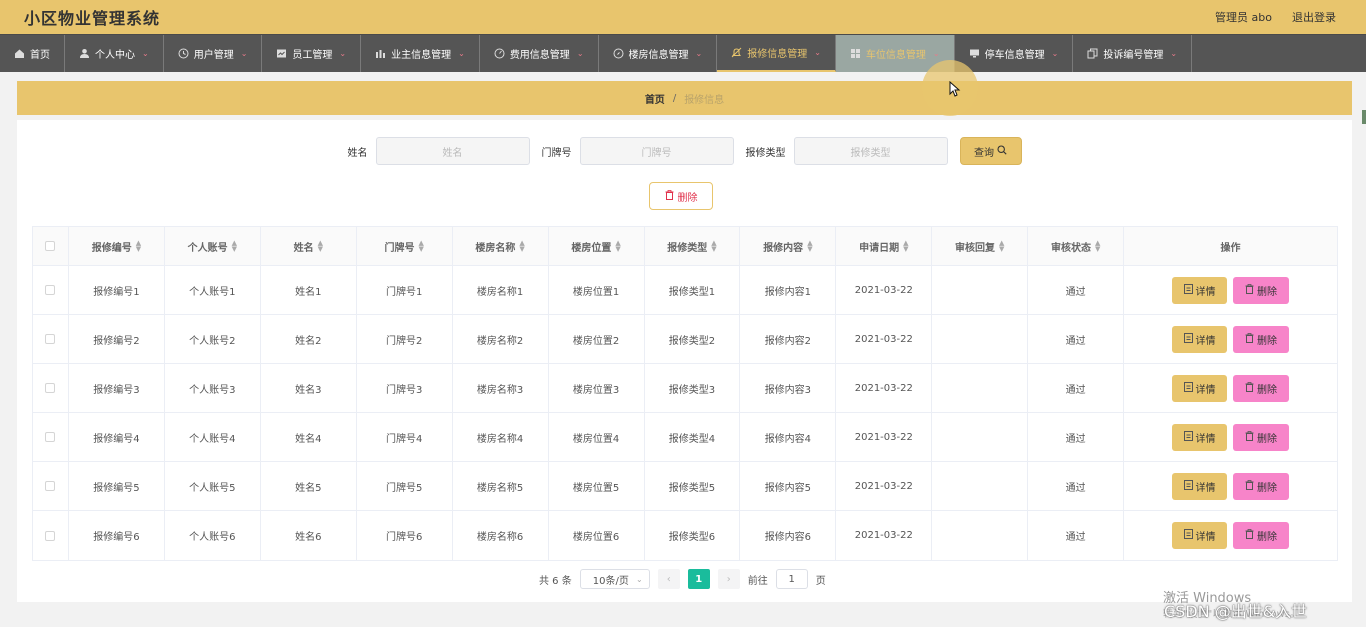  I want to click on detail-label: 详情, so click(1205, 488).